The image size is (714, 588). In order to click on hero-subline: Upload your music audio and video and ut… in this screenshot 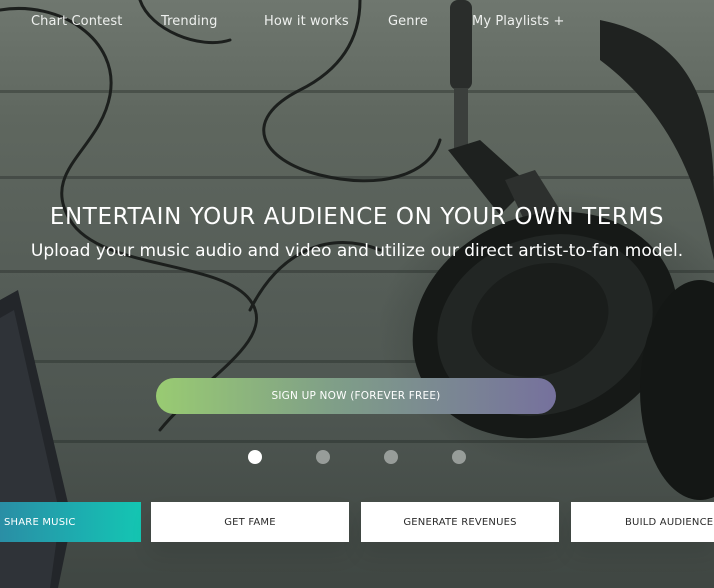, I will do `click(357, 251)`.